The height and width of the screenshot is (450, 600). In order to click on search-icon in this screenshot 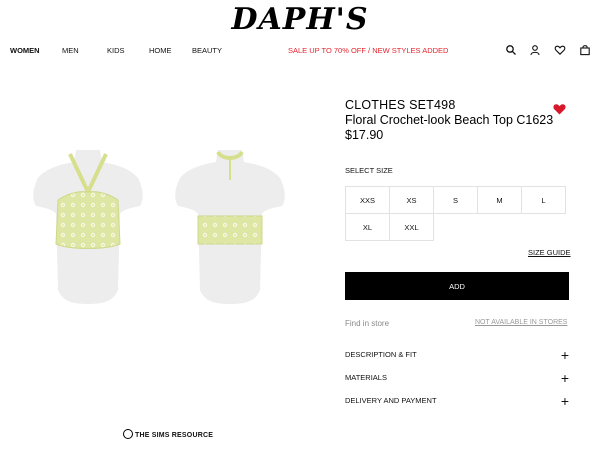, I will do `click(511, 50)`.